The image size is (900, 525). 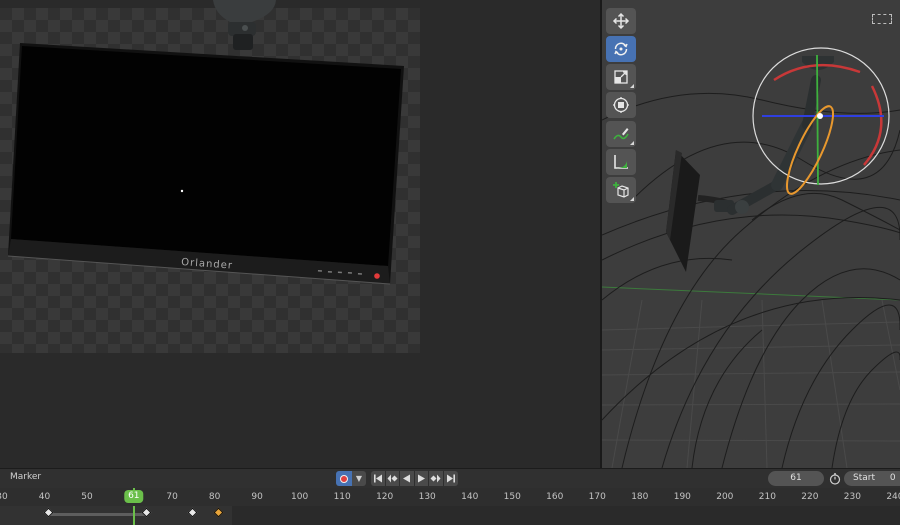 I want to click on start-value: 0, so click(x=892, y=478).